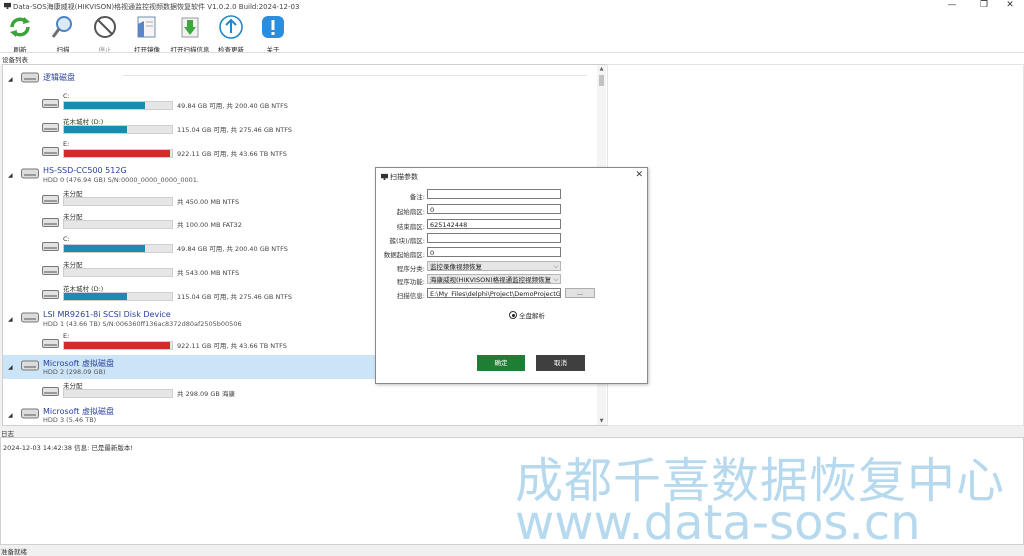 The height and width of the screenshot is (556, 1024). What do you see at coordinates (74, 372) in the screenshot?
I see `disk-details: HDD 2 (298.09 GB)` at bounding box center [74, 372].